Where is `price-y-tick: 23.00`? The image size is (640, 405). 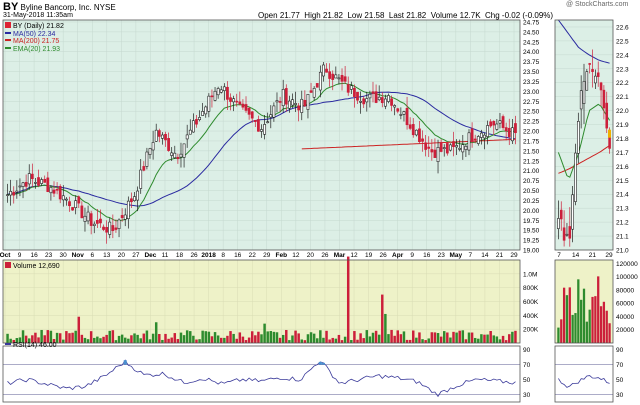
price-y-tick: 23.00 is located at coordinates (531, 92).